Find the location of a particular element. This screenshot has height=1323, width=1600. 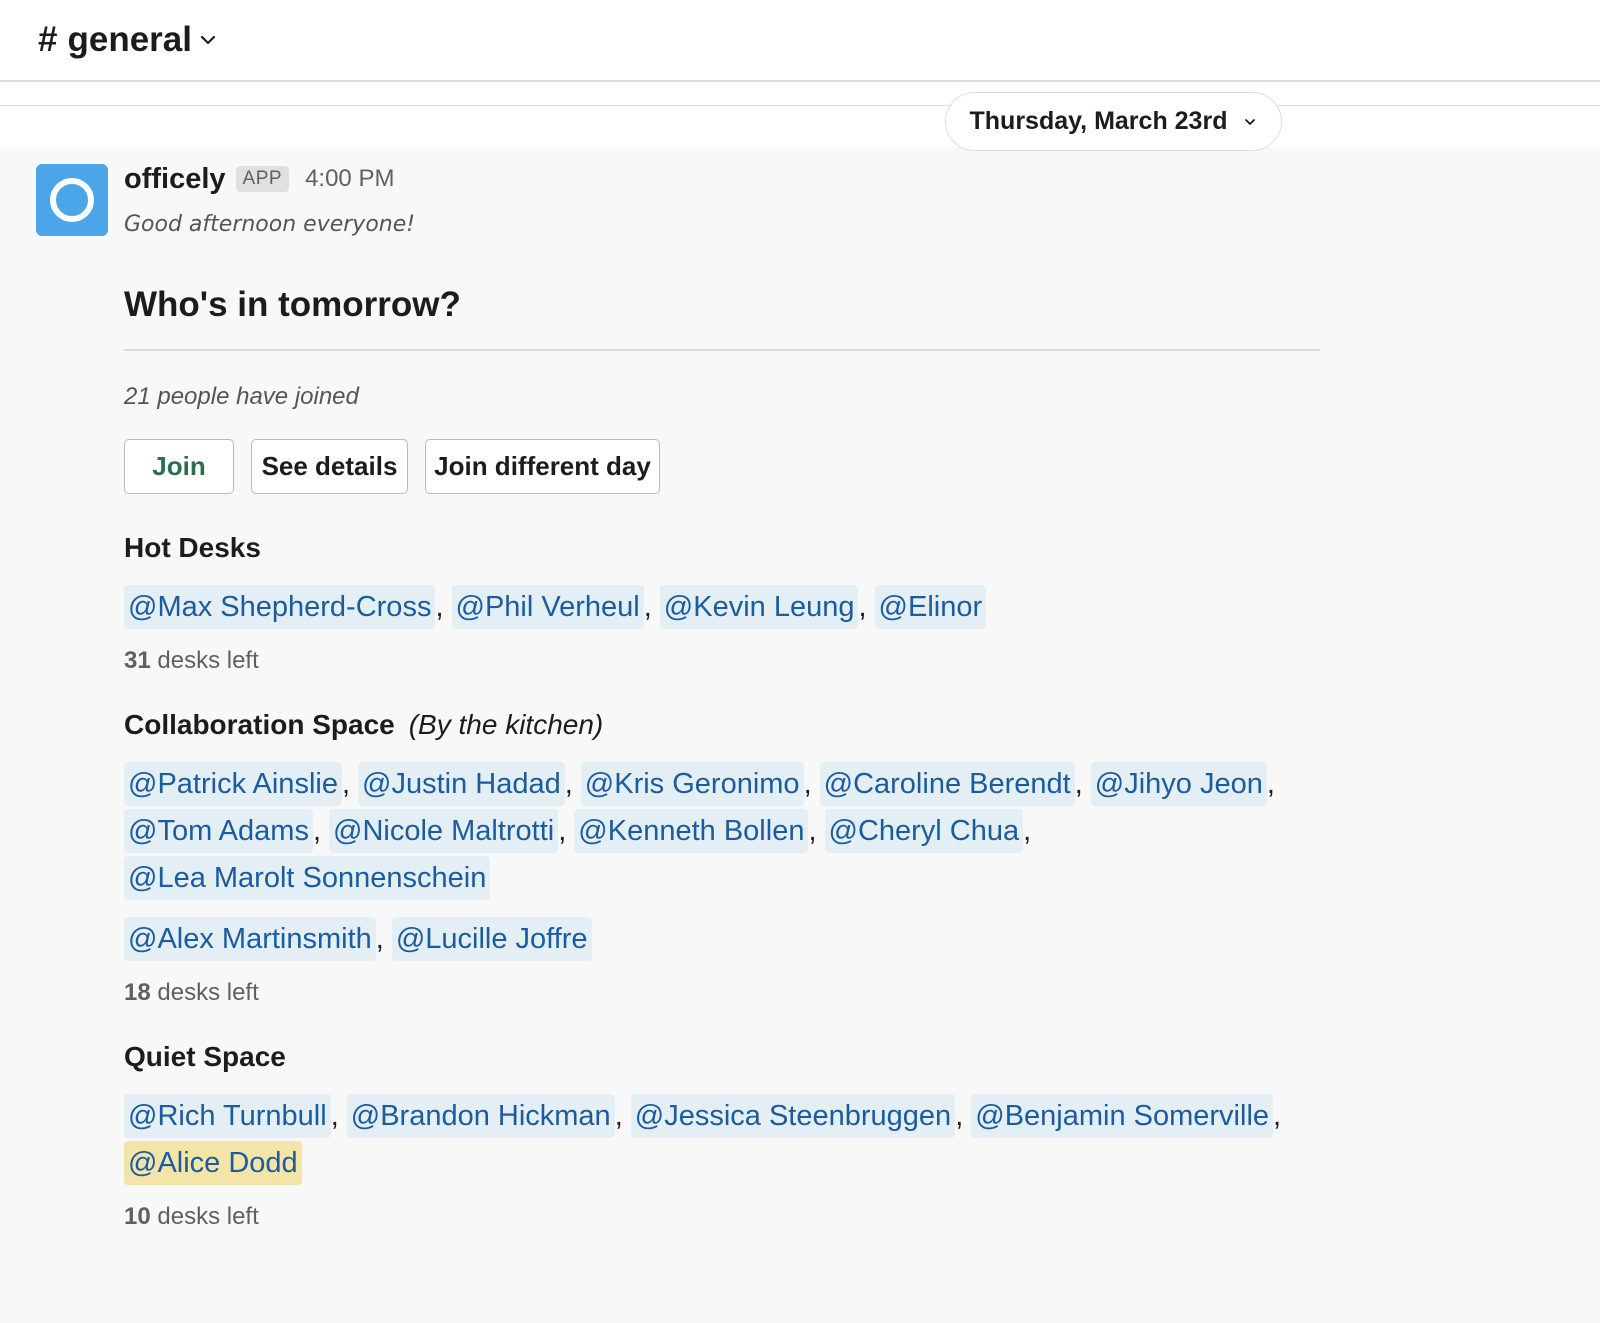

user-mention: @Kevin Leung is located at coordinates (759, 607).